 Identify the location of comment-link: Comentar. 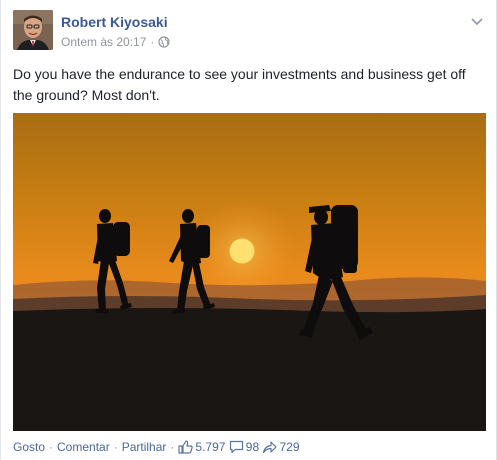
(83, 447).